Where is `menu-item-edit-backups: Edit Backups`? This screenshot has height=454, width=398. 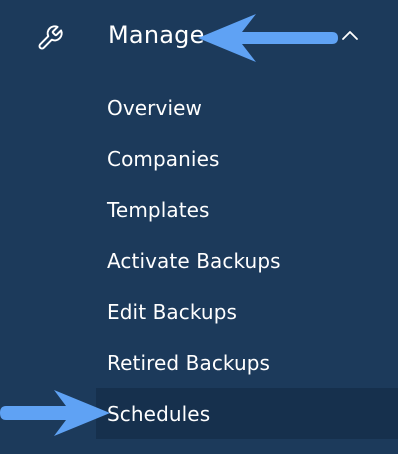 menu-item-edit-backups: Edit Backups is located at coordinates (199, 311).